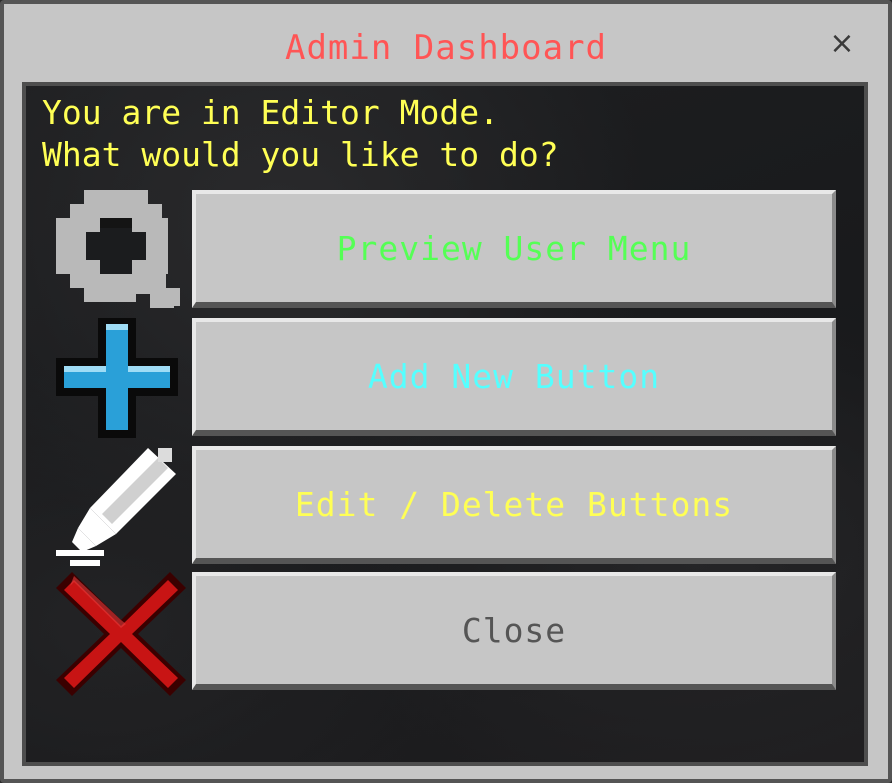 This screenshot has height=783, width=892. I want to click on red-x-icon, so click(121, 634).